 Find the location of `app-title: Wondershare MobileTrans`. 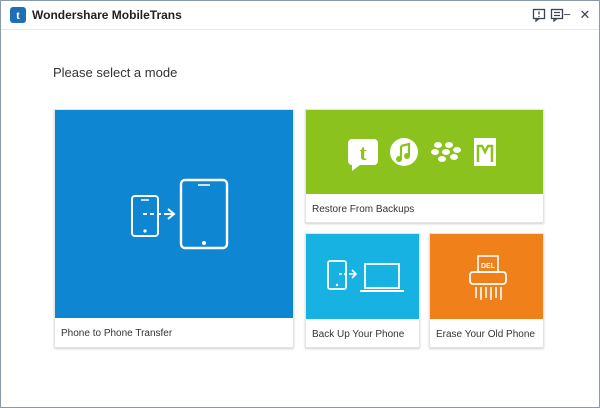

app-title: Wondershare MobileTrans is located at coordinates (107, 15).